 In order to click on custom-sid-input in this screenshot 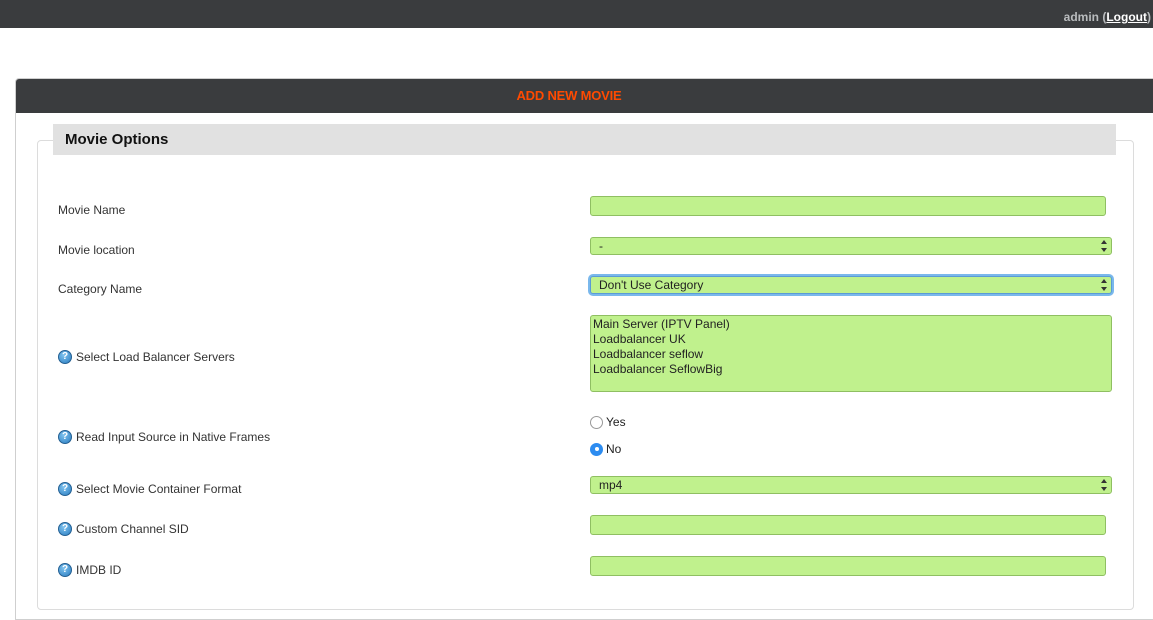, I will do `click(848, 525)`.